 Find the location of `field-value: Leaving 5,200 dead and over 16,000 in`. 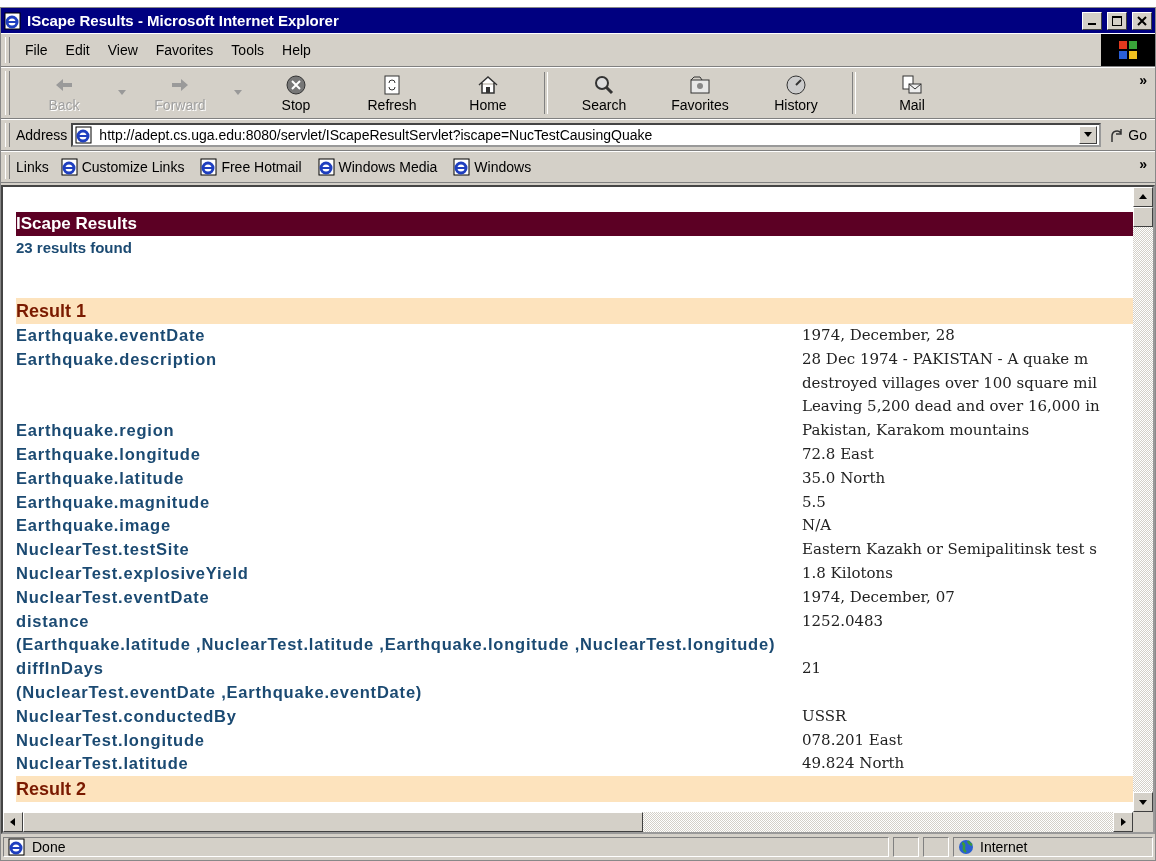

field-value: Leaving 5,200 dead and over 16,000 in is located at coordinates (951, 407).